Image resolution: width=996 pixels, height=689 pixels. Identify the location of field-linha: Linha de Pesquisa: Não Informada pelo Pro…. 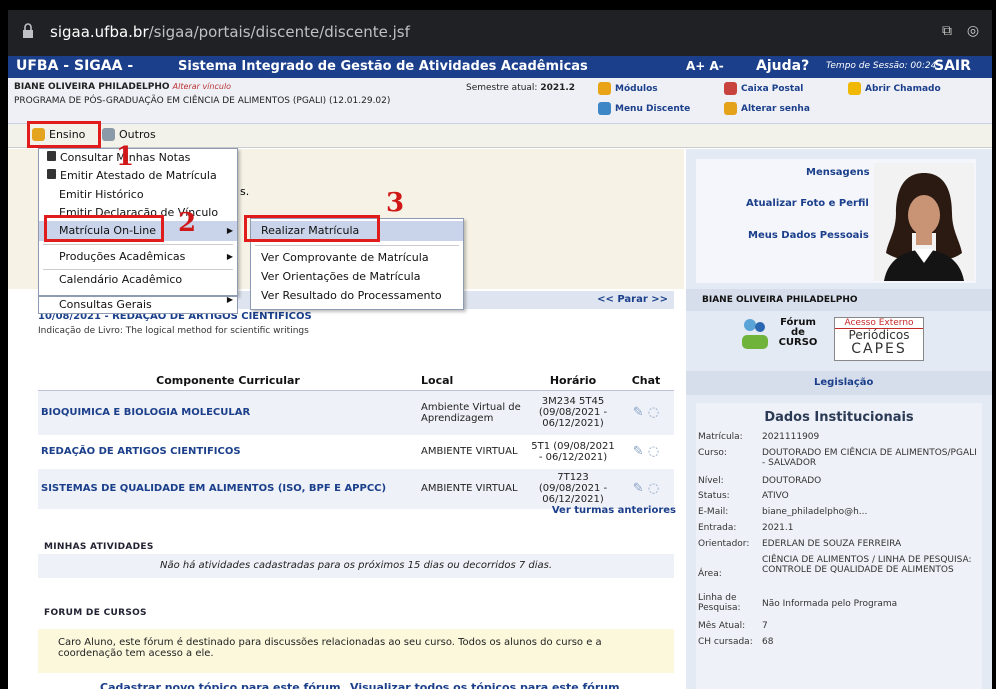
(798, 603).